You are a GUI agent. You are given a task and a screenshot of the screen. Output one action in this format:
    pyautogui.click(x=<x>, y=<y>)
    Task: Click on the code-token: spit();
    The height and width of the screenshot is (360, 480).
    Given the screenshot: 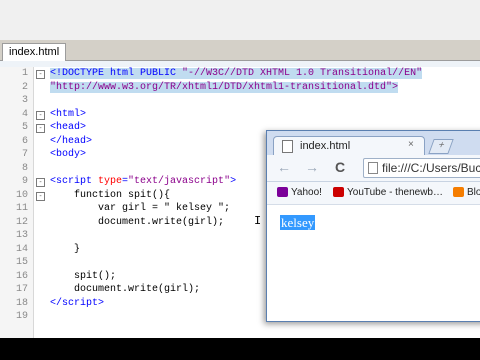 What is the action you would take?
    pyautogui.click(x=83, y=276)
    